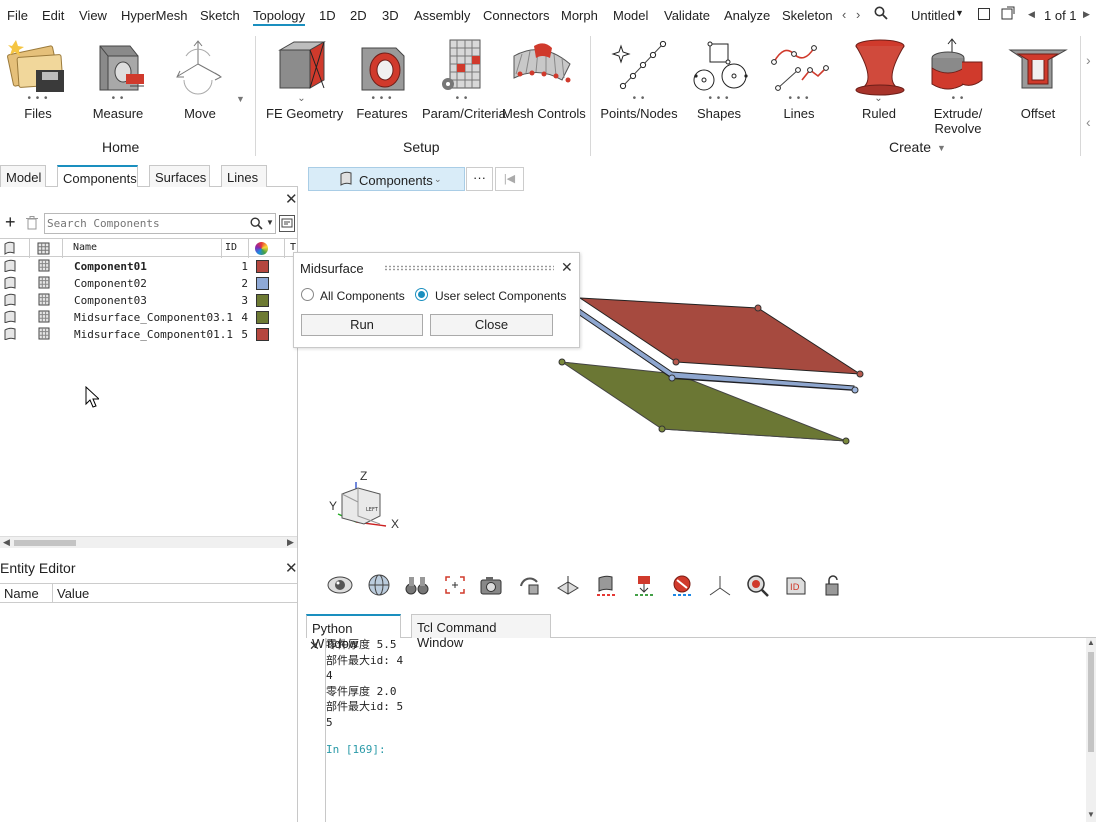  What do you see at coordinates (290, 542) in the screenshot?
I see `scroll-right-arrow-icon: ▶` at bounding box center [290, 542].